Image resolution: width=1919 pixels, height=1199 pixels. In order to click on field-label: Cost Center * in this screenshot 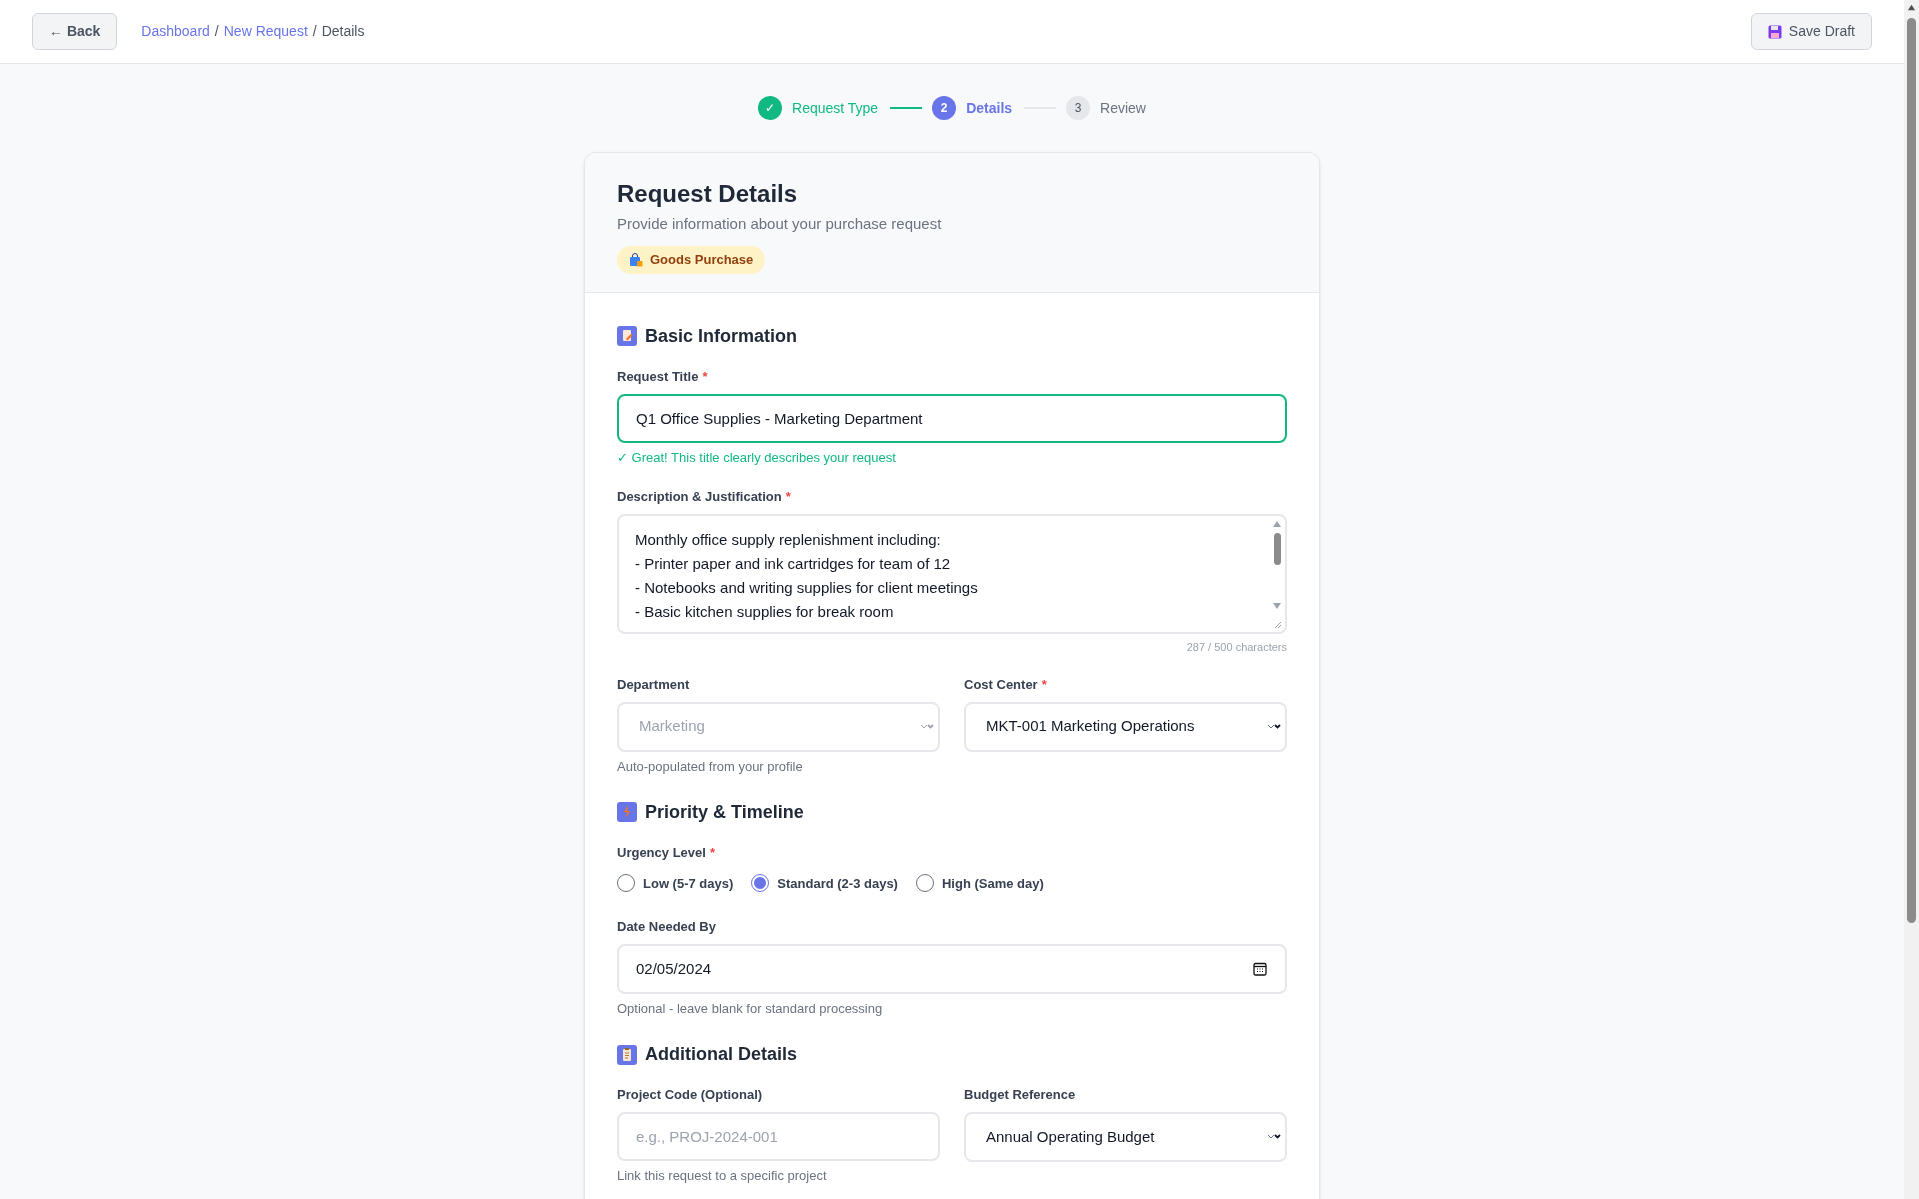, I will do `click(1006, 684)`.